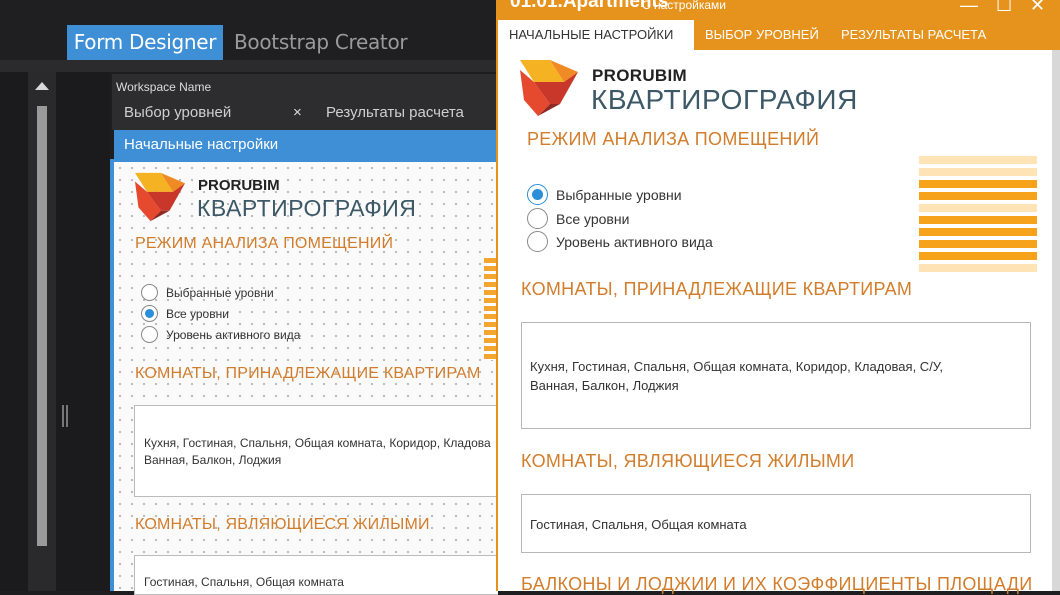 The image size is (1060, 595). I want to click on window-subtitle: С настройками, so click(684, 6).